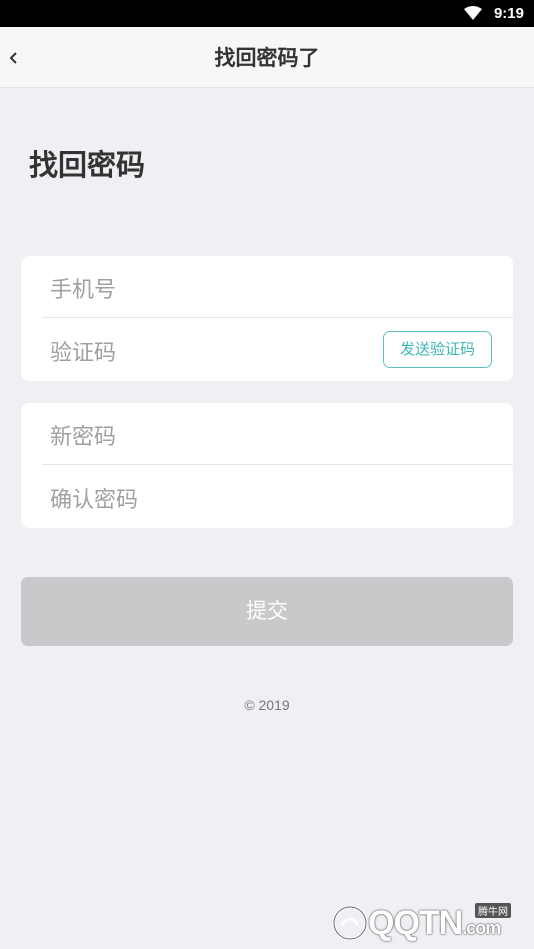 The height and width of the screenshot is (949, 534). Describe the element at coordinates (473, 13) in the screenshot. I see `wifi-icon` at that location.